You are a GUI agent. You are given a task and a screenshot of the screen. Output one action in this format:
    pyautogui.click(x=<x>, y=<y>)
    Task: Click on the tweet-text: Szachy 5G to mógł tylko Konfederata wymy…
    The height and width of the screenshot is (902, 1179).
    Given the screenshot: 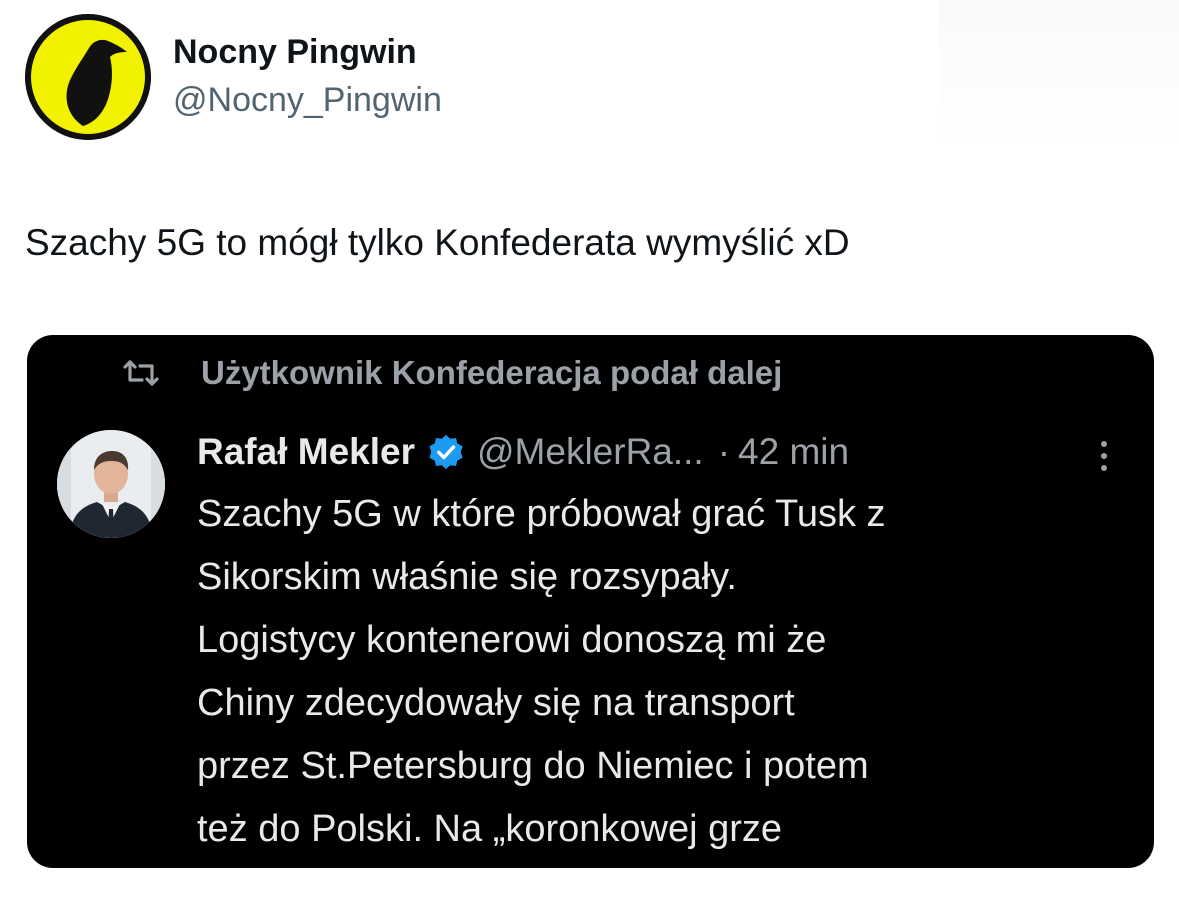 What is the action you would take?
    pyautogui.click(x=437, y=242)
    